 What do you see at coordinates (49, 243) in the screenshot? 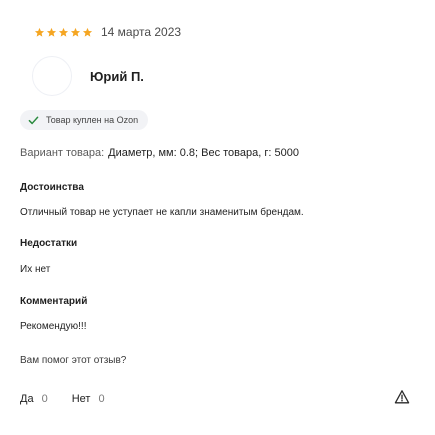
I see `cons-title: Недостатки` at bounding box center [49, 243].